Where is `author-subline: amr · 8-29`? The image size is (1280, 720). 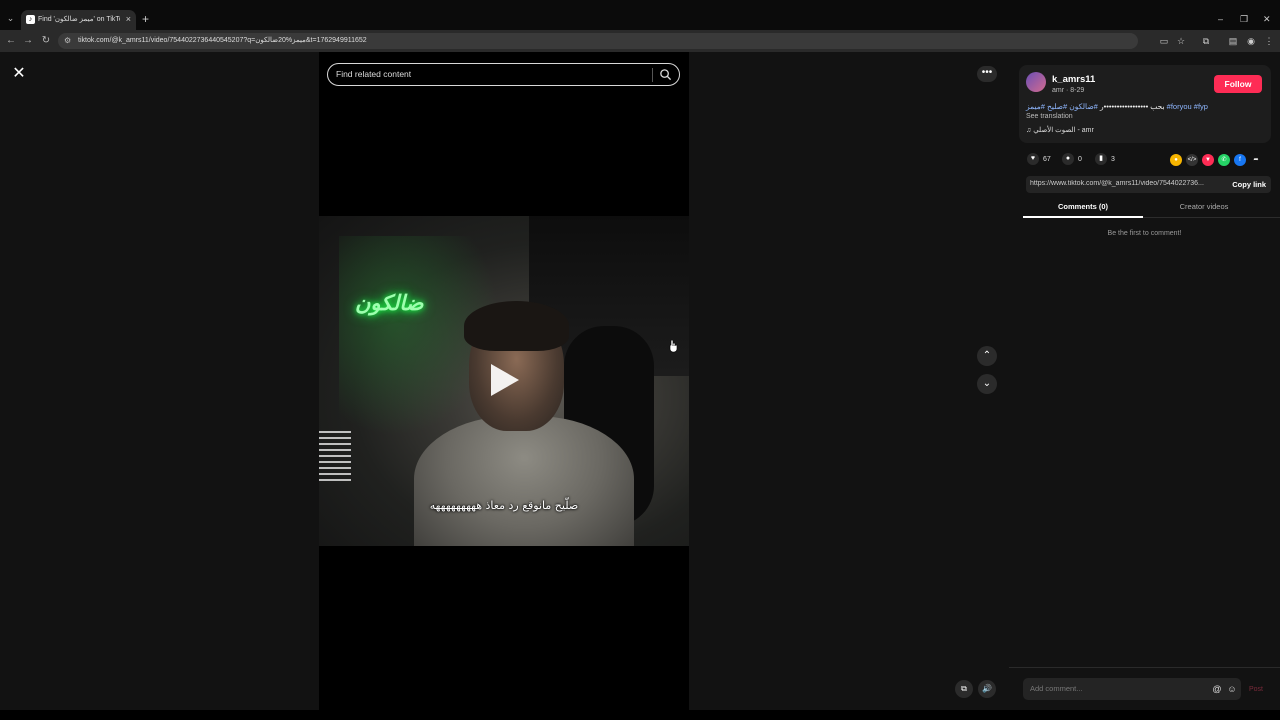 author-subline: amr · 8-29 is located at coordinates (1068, 90).